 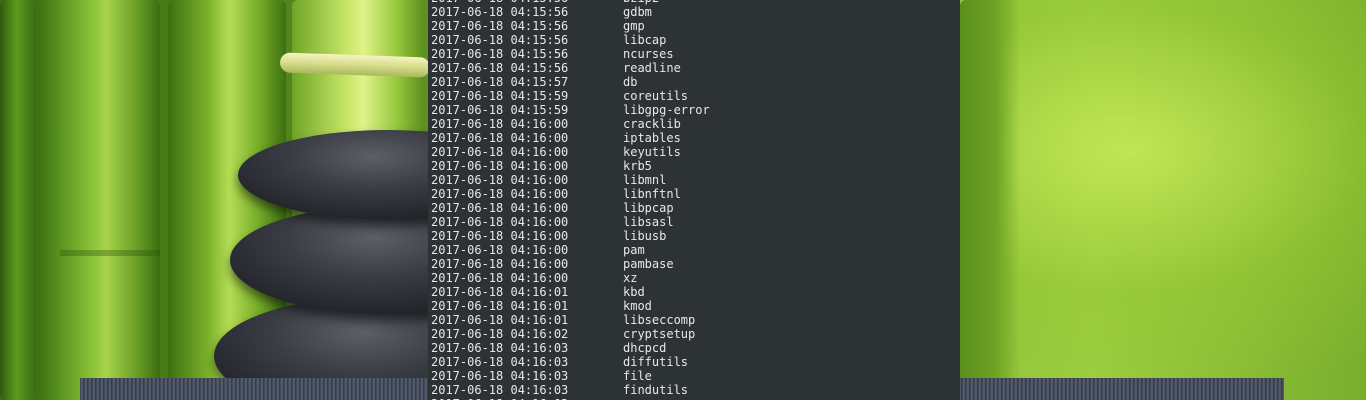 What do you see at coordinates (570, 292) in the screenshot?
I see `log-row: 2017-06-18 04:16:01 kbd` at bounding box center [570, 292].